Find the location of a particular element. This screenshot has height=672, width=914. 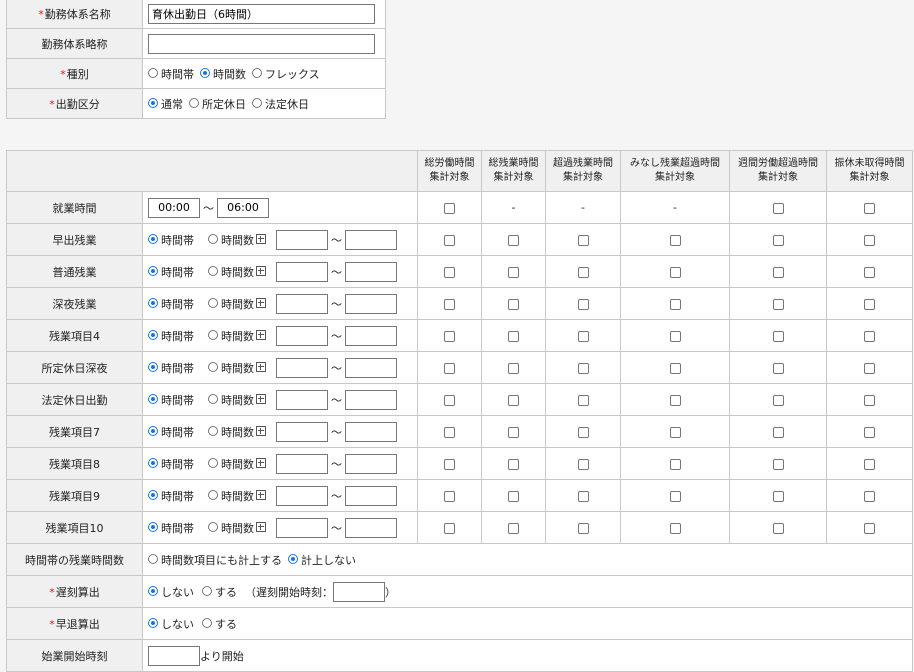

late-option: しない is located at coordinates (171, 592).